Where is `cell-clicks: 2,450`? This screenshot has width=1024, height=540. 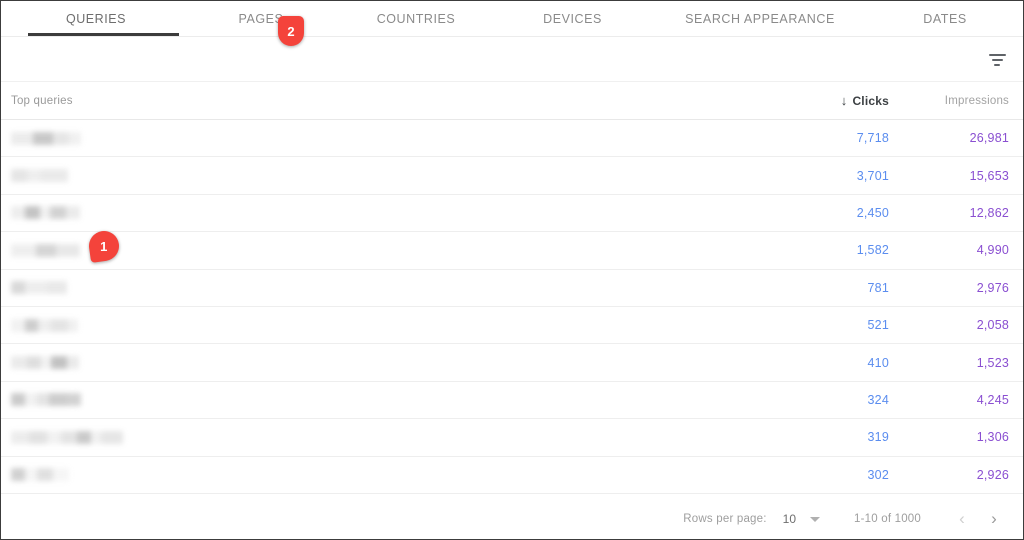
cell-clicks: 2,450 is located at coordinates (872, 212).